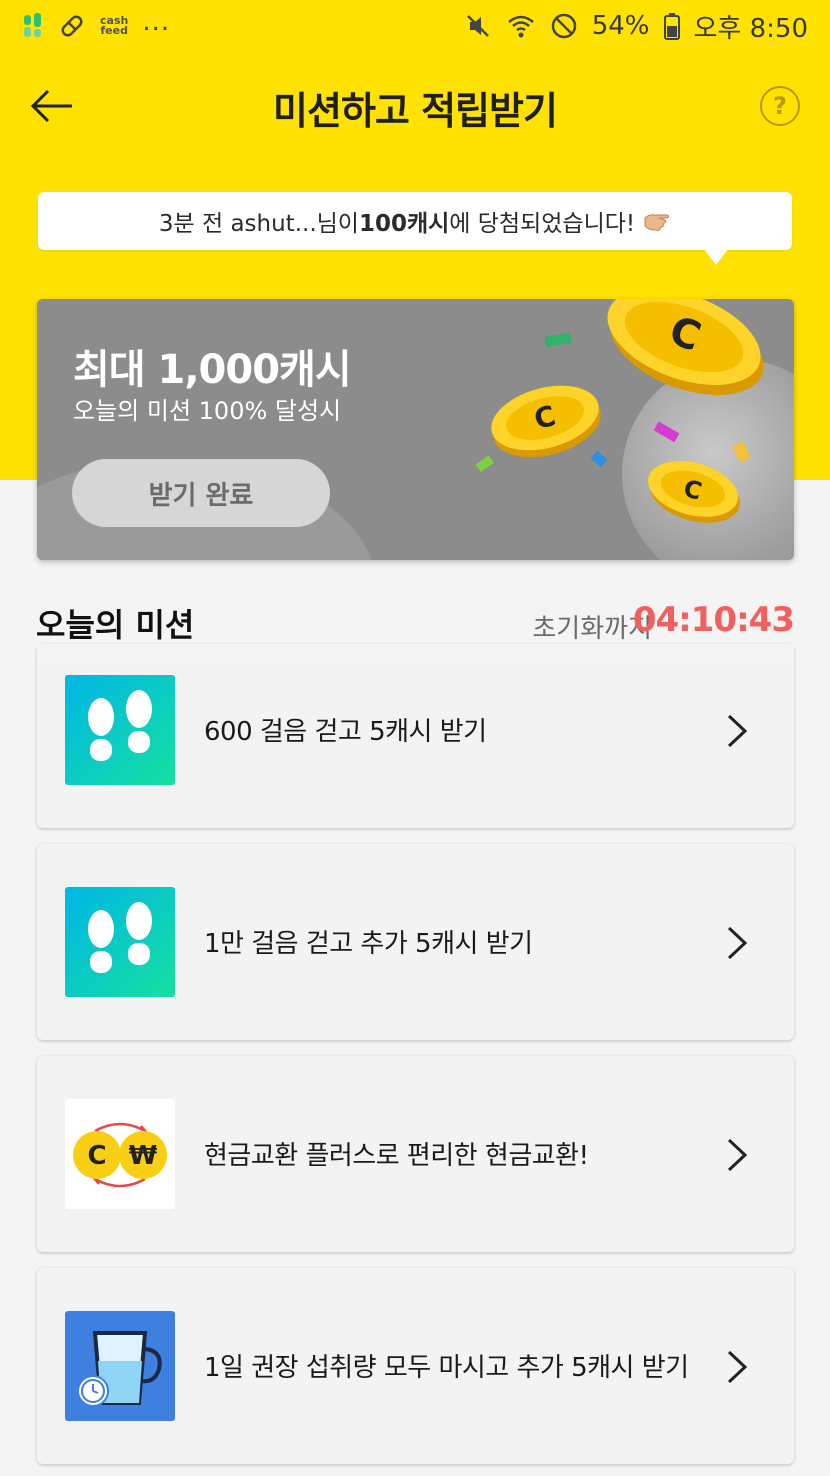 The height and width of the screenshot is (1476, 830). What do you see at coordinates (713, 620) in the screenshot?
I see `reset-countdown: 04:10:43` at bounding box center [713, 620].